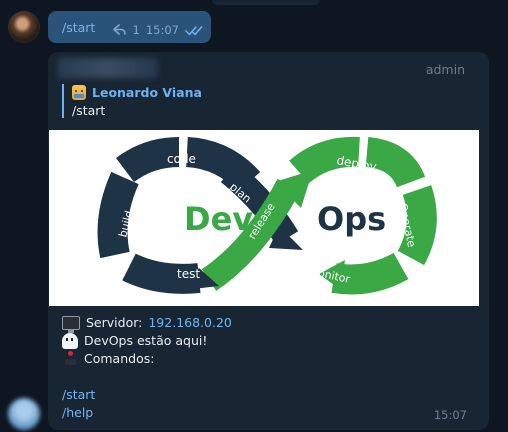 This screenshot has width=508, height=432. I want to click on devops-line: DevOps estão aqui!, so click(147, 341).